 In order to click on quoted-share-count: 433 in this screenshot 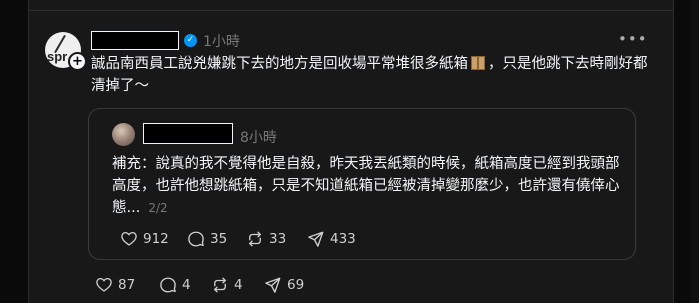, I will do `click(343, 239)`.